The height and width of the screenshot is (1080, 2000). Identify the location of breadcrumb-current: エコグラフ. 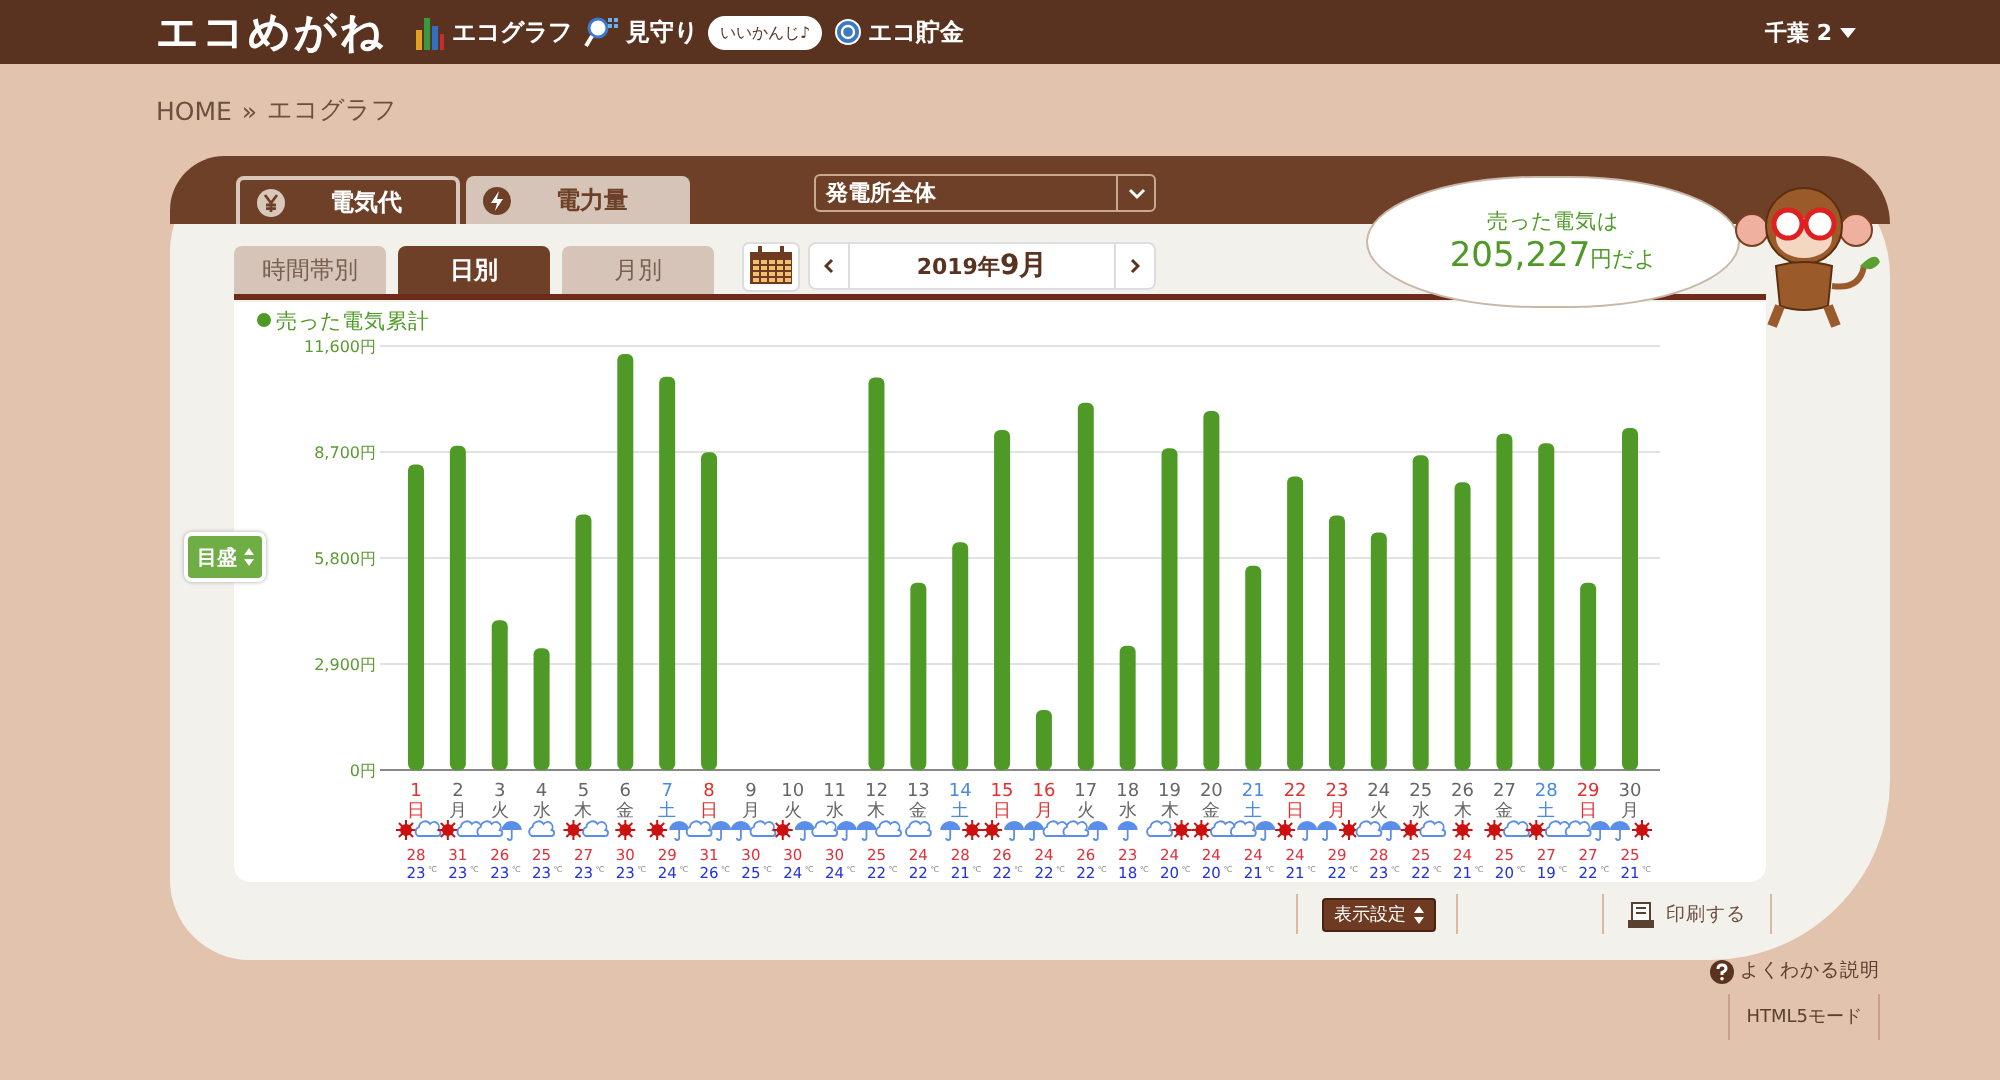
(332, 110).